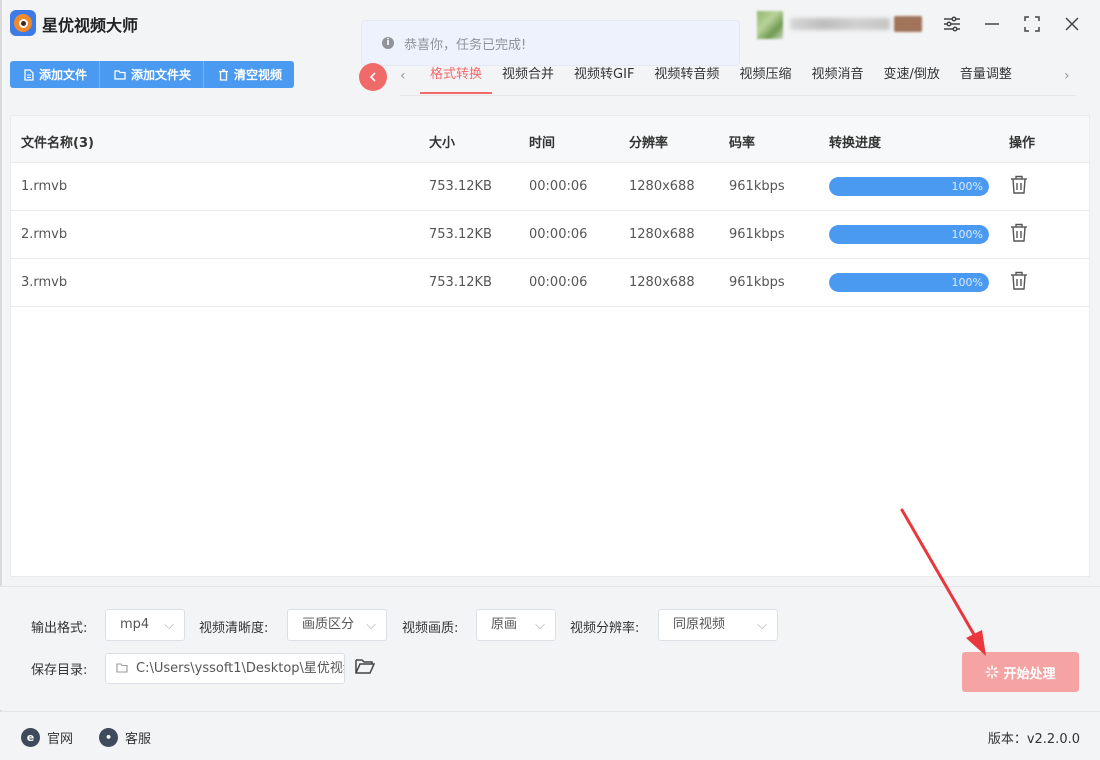 This screenshot has width=1100, height=760. What do you see at coordinates (649, 143) in the screenshot?
I see `header-resolution: 分辨率` at bounding box center [649, 143].